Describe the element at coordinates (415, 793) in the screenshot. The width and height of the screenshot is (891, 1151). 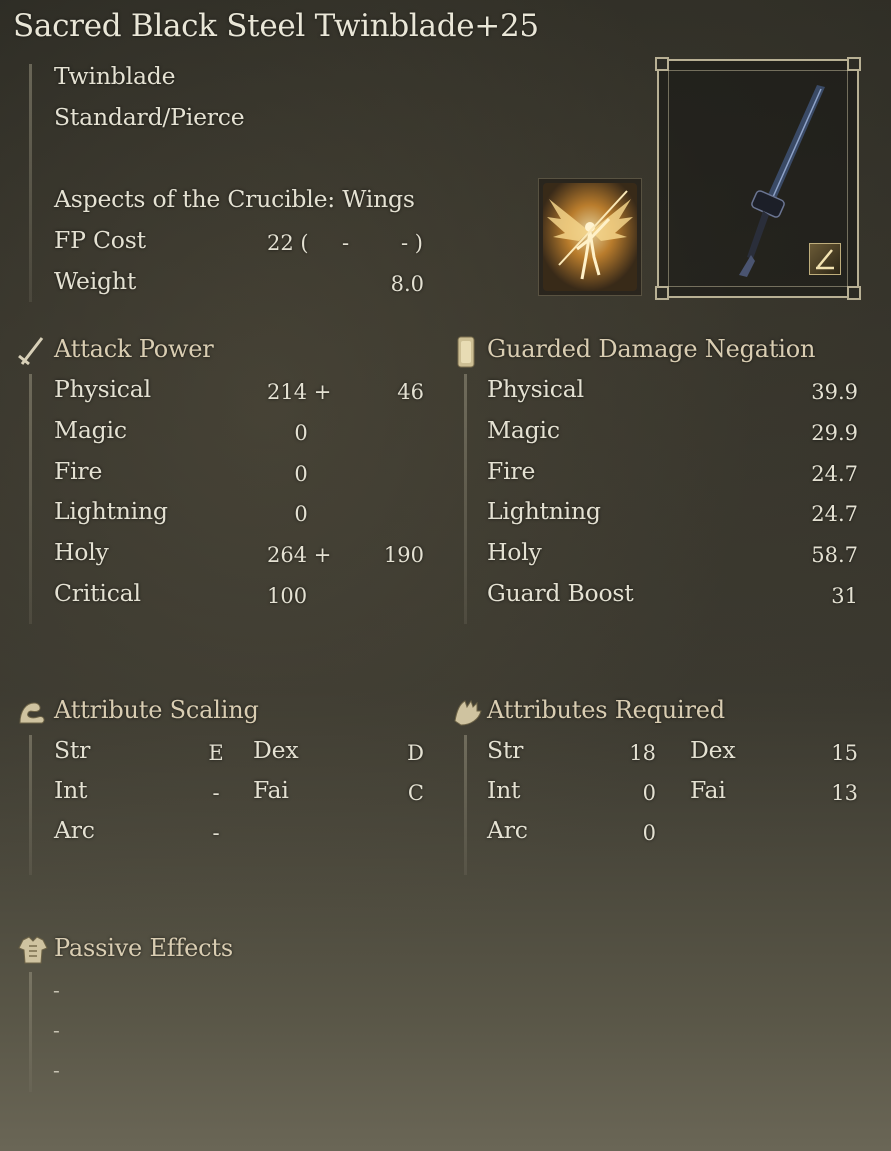
I see `scaling-fai-value: C` at that location.